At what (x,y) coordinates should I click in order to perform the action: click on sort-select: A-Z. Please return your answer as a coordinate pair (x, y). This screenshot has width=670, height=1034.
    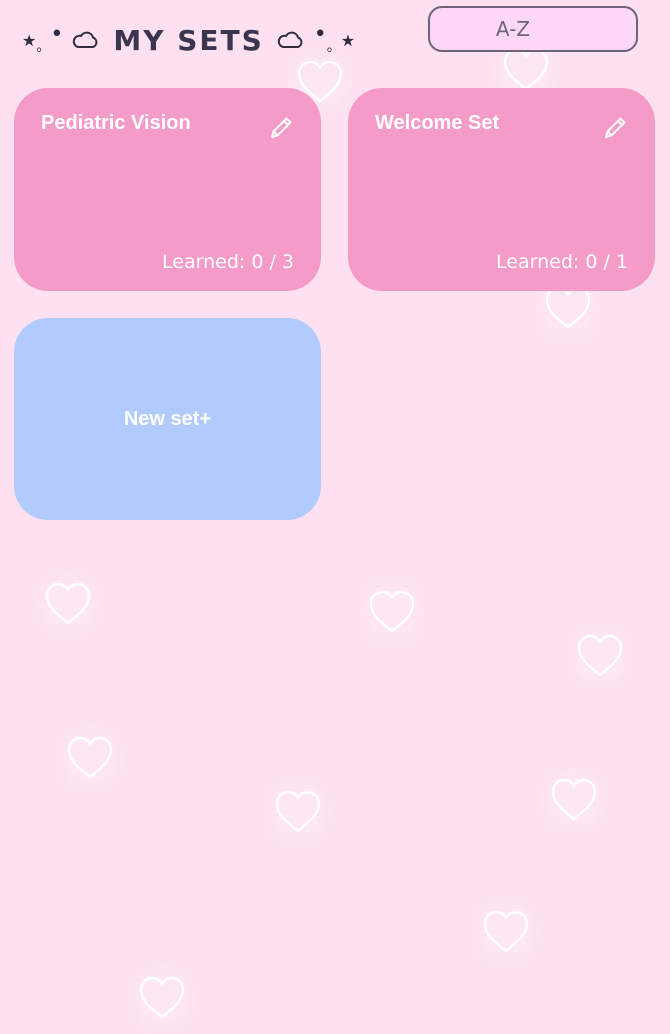
    Looking at the image, I should click on (533, 29).